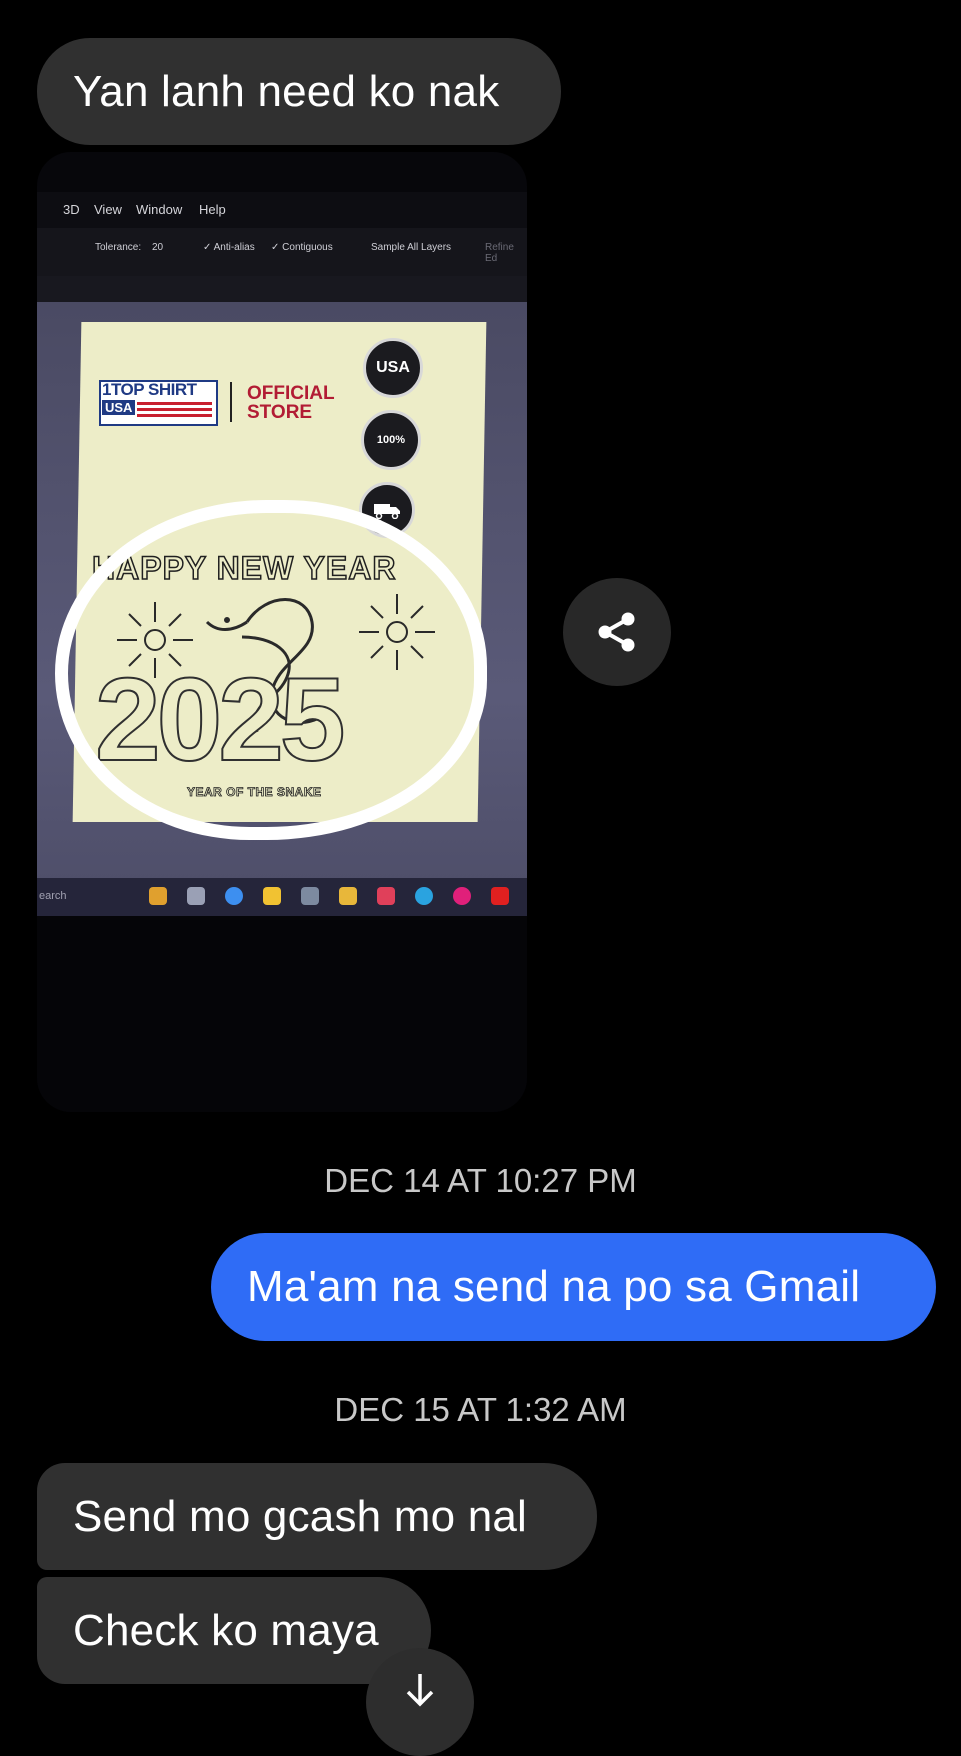  I want to click on option-label: Sample All Layers, so click(411, 247).